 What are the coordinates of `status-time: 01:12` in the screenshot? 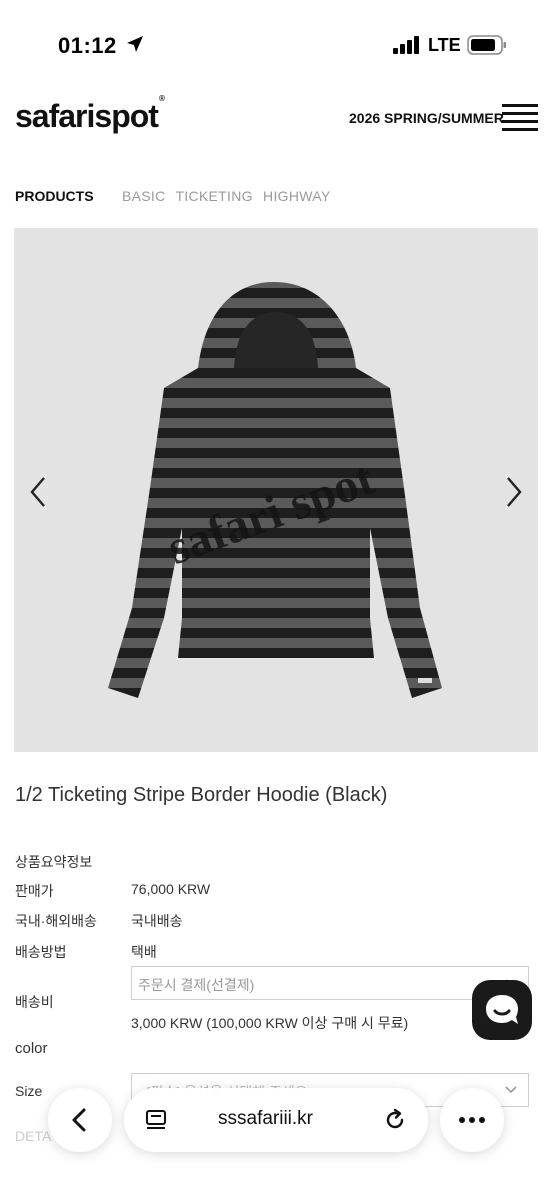 It's located at (87, 45).